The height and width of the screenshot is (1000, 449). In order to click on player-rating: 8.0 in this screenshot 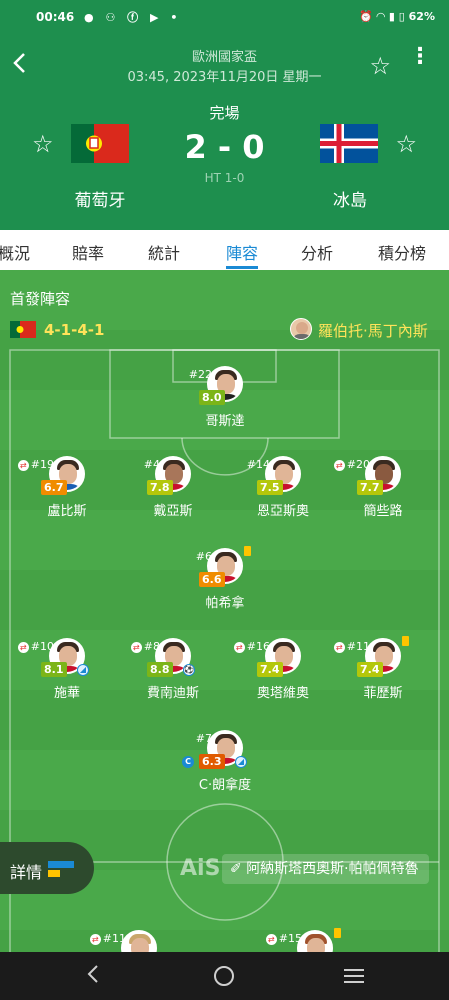, I will do `click(212, 397)`.